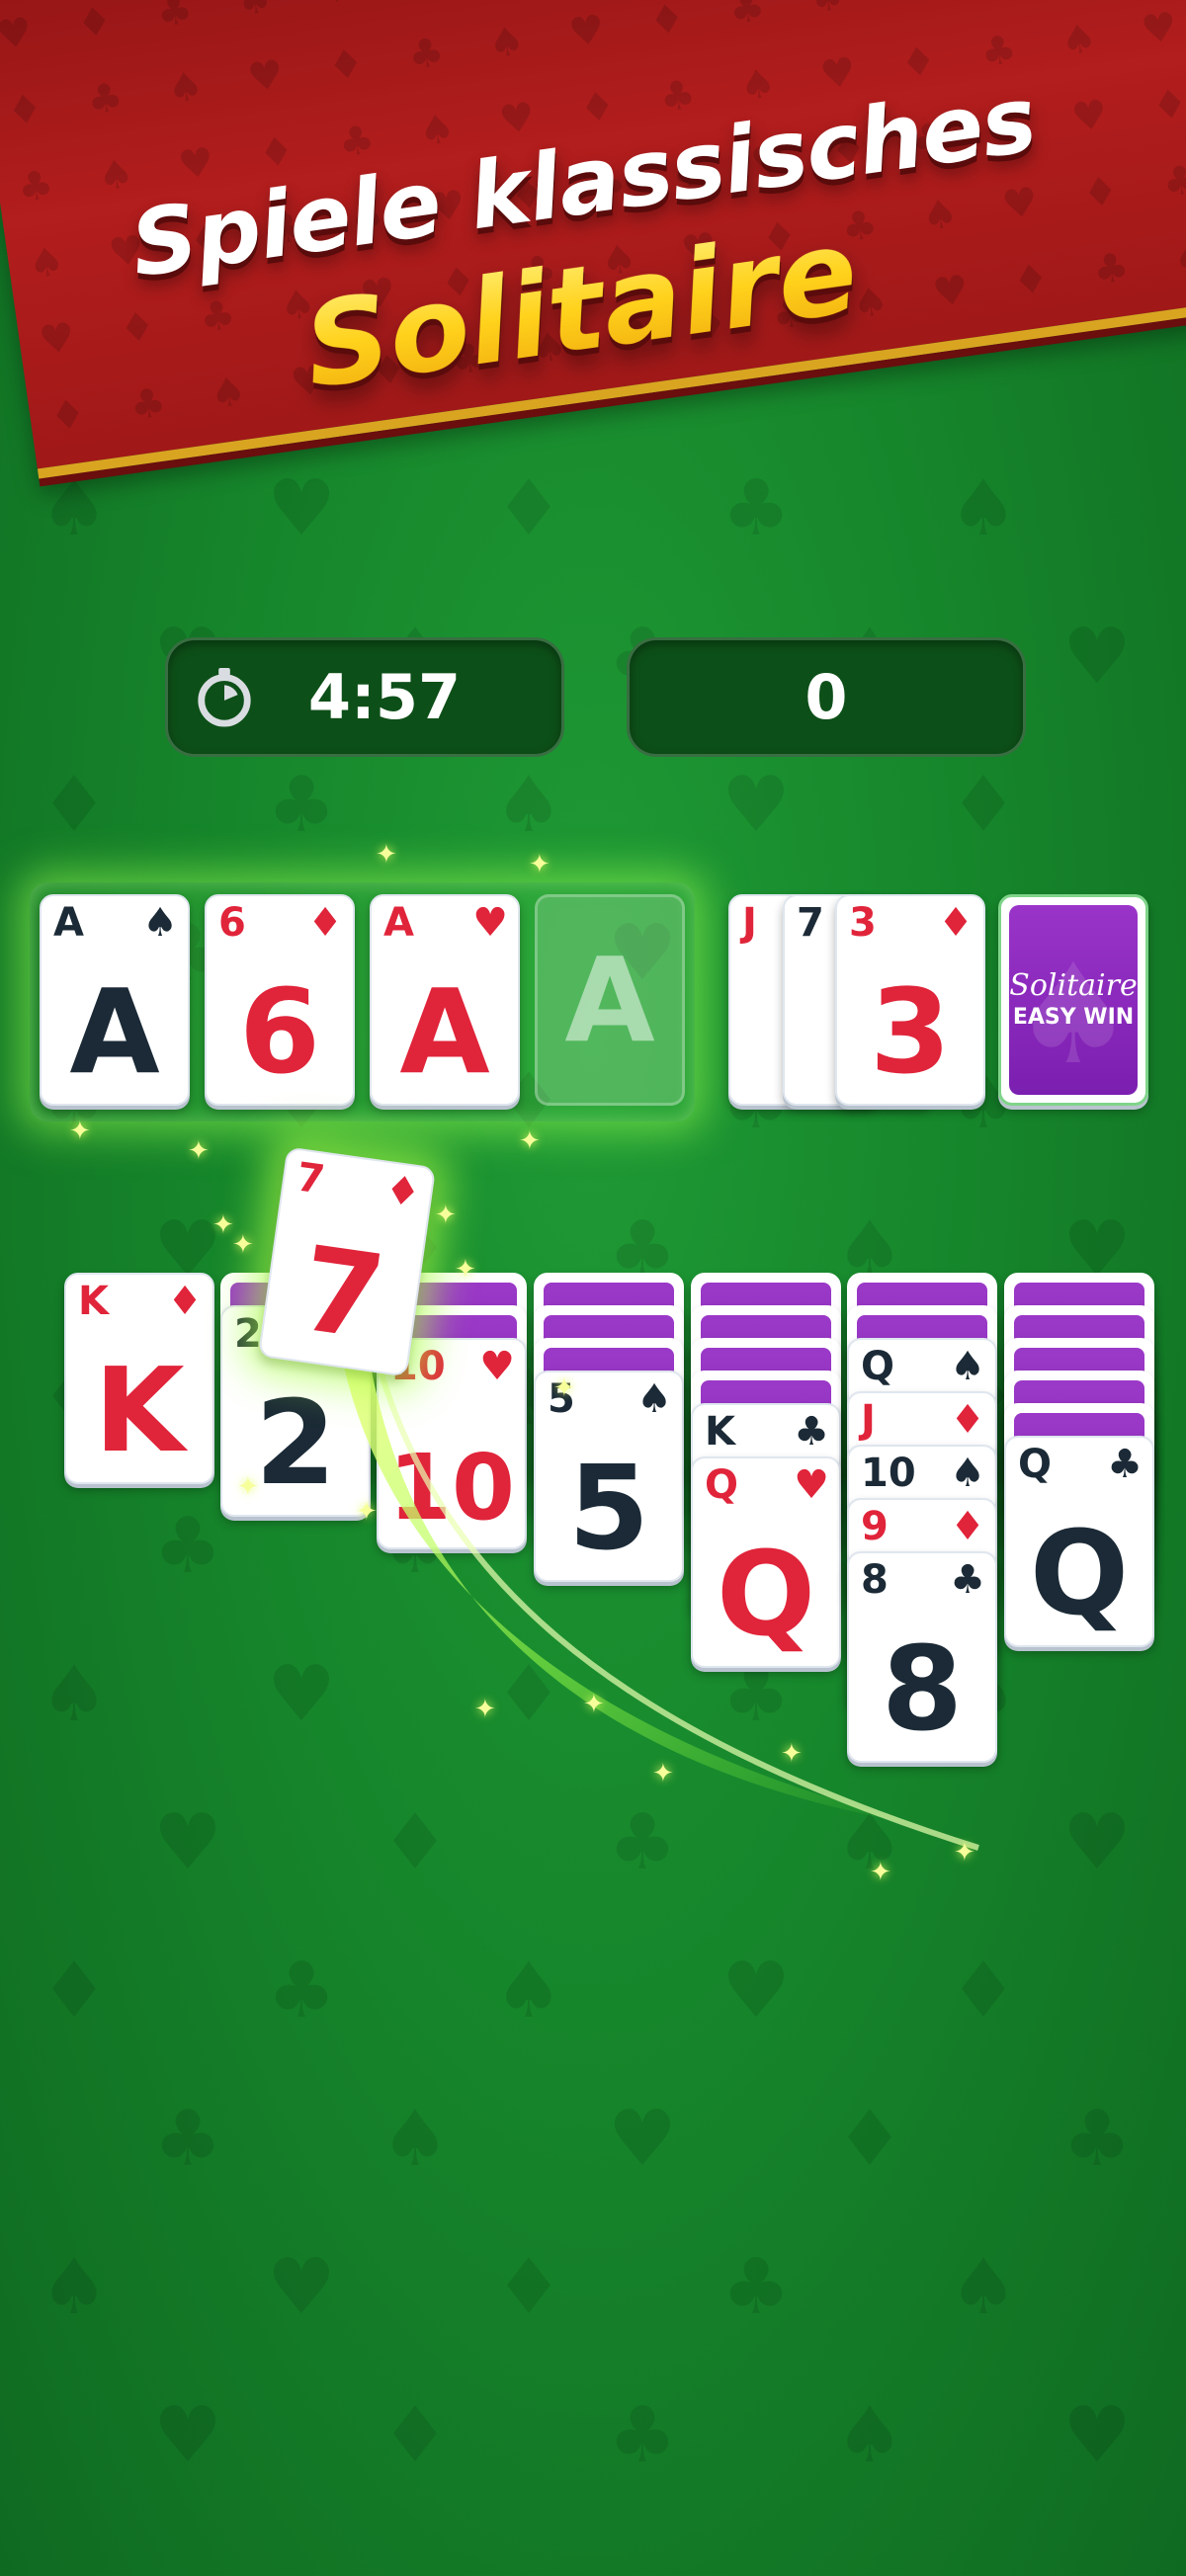  I want to click on tableau-card: 5 ♠ 5, so click(609, 1476).